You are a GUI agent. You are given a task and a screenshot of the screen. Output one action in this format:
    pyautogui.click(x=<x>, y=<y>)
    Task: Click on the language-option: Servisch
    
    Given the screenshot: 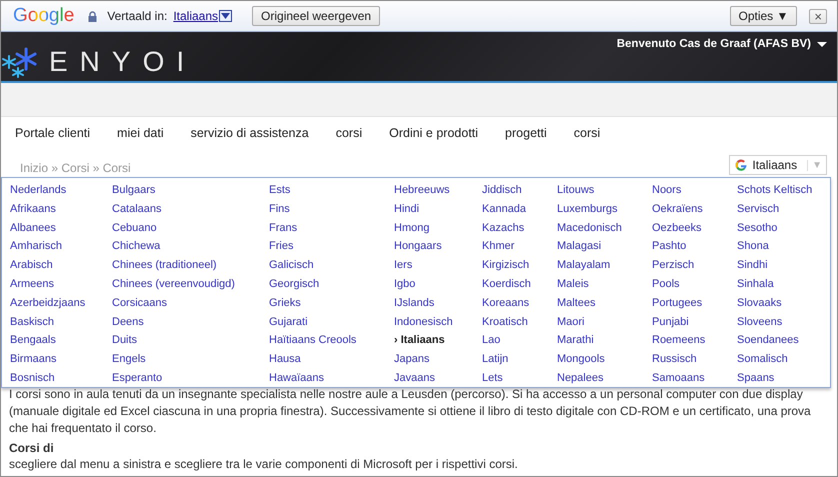 What is the action you would take?
    pyautogui.click(x=783, y=209)
    